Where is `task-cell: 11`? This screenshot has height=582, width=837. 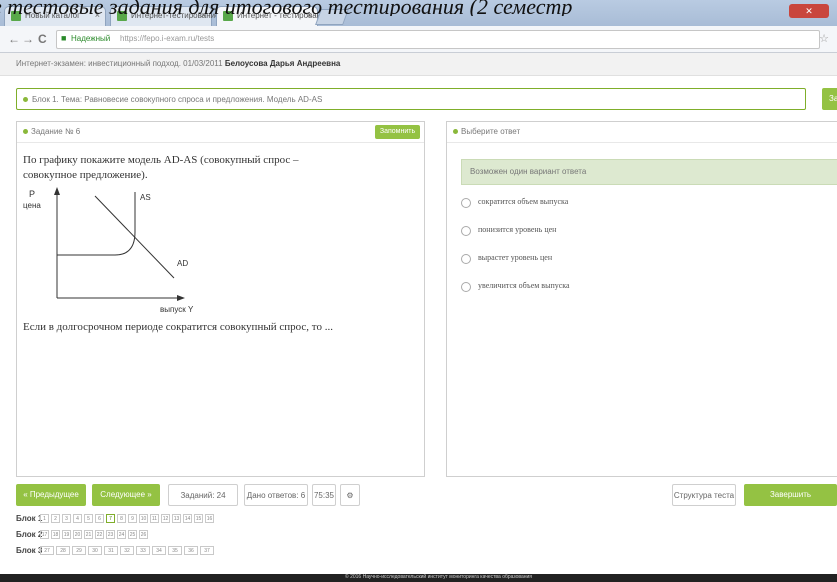 task-cell: 11 is located at coordinates (154, 518).